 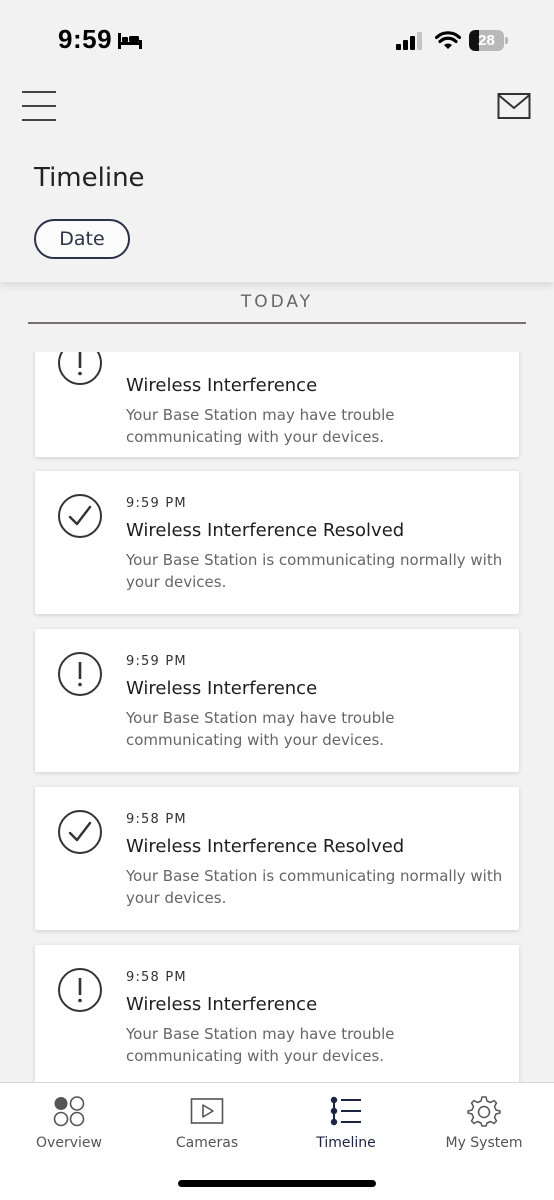 What do you see at coordinates (277, 323) in the screenshot?
I see `section-divider` at bounding box center [277, 323].